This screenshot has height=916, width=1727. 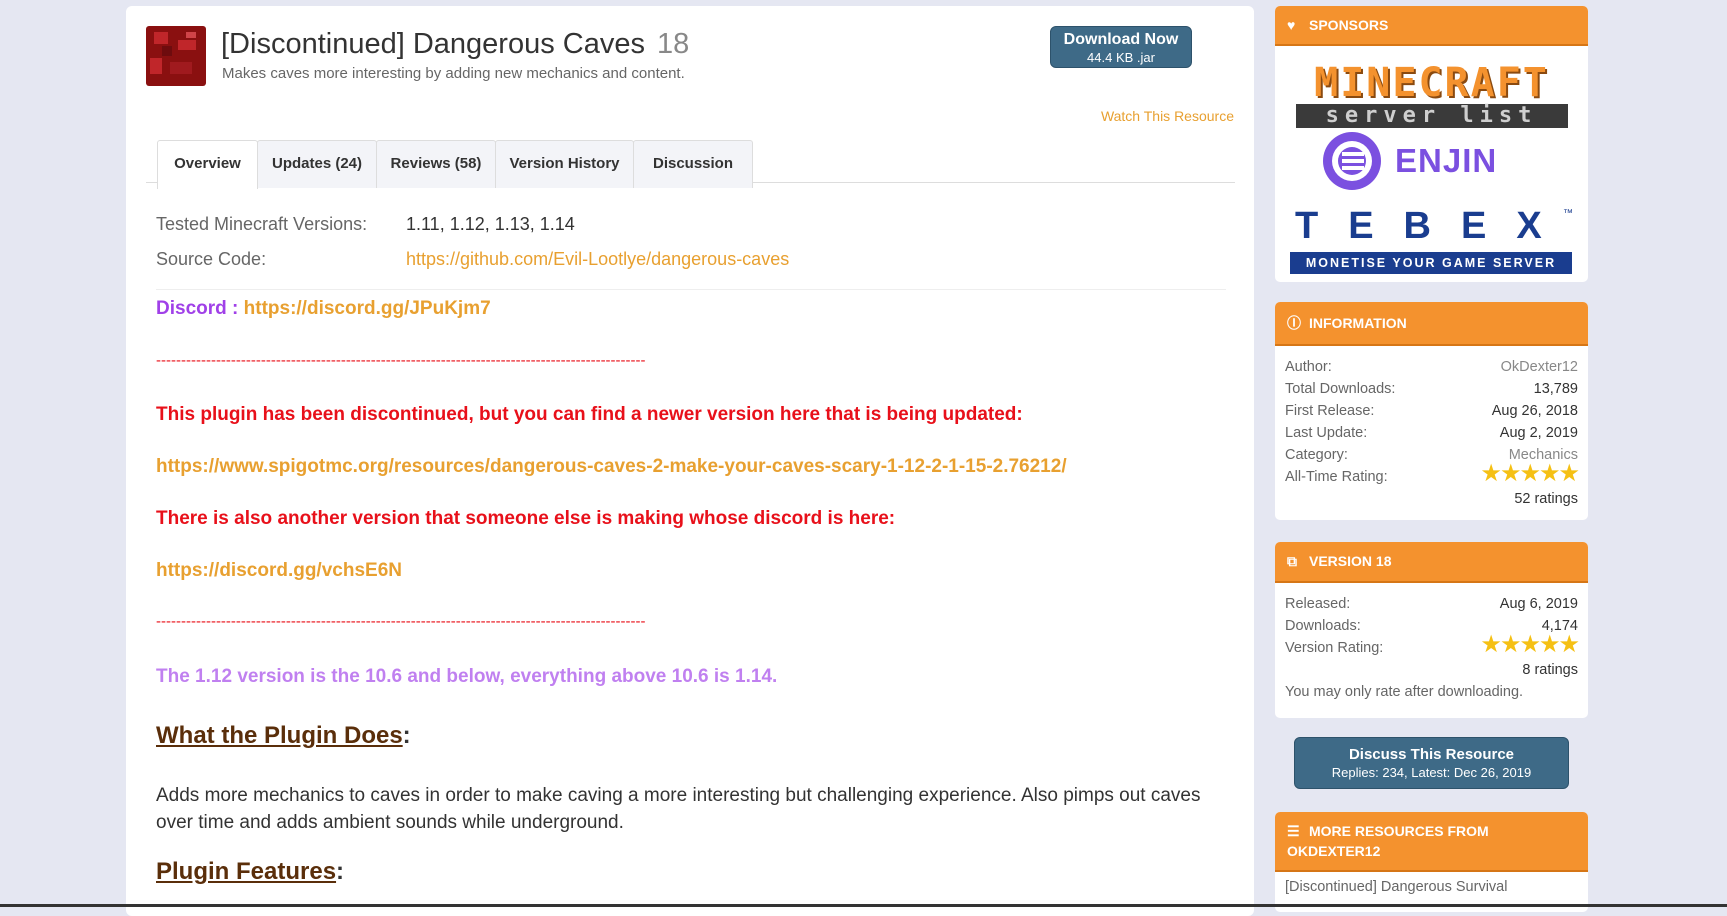 I want to click on info-label: Released:, so click(x=1318, y=604).